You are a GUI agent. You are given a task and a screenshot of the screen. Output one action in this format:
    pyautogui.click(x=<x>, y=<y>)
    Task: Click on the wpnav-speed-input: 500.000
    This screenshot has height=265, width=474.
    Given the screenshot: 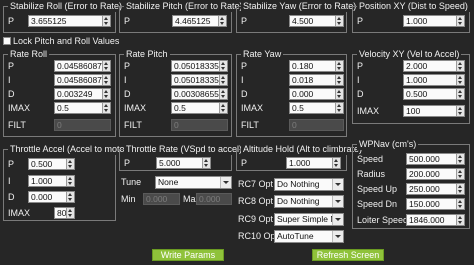 What is the action you would take?
    pyautogui.click(x=435, y=159)
    